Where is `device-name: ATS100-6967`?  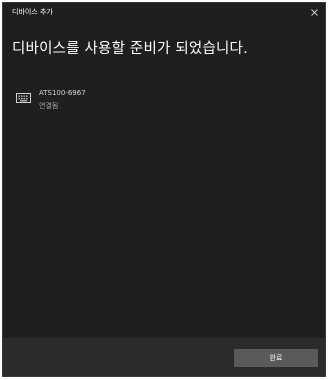
device-name: ATS100-6967 is located at coordinates (62, 93).